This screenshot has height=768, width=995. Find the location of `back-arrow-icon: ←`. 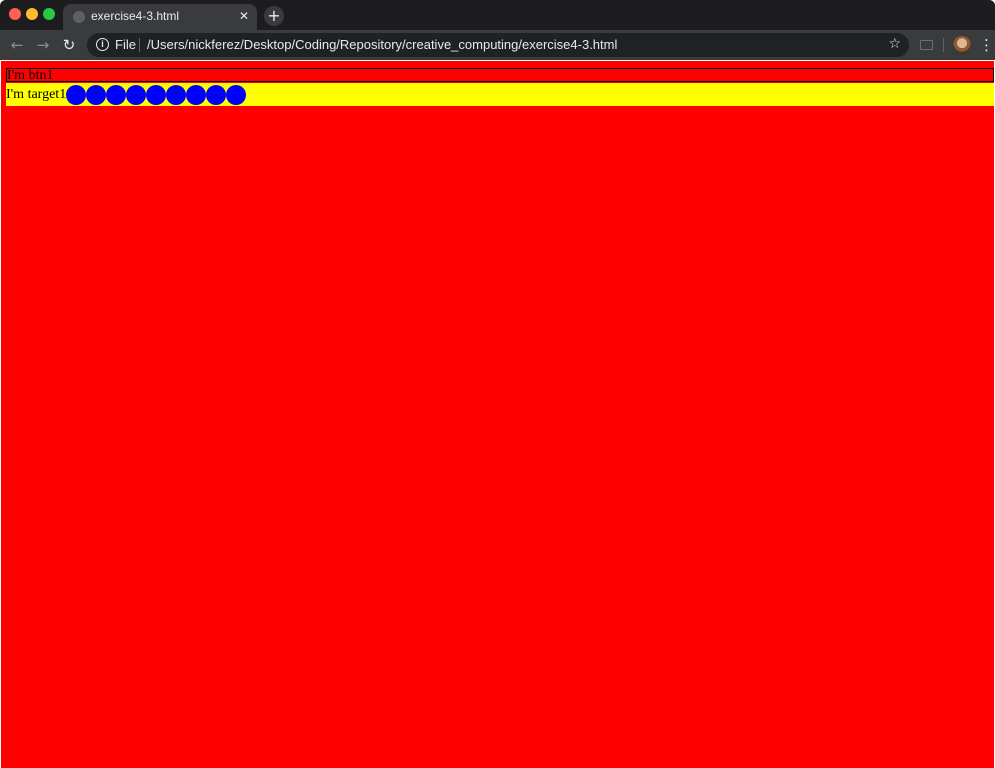

back-arrow-icon: ← is located at coordinates (17, 45).